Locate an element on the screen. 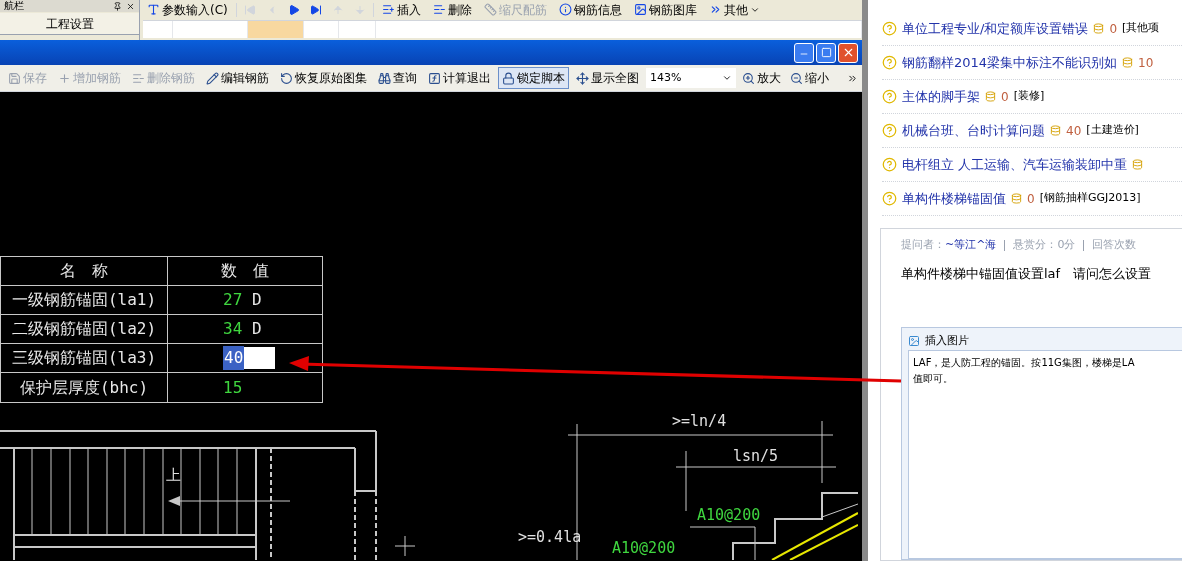  column-header: 数 值 is located at coordinates (245, 271).